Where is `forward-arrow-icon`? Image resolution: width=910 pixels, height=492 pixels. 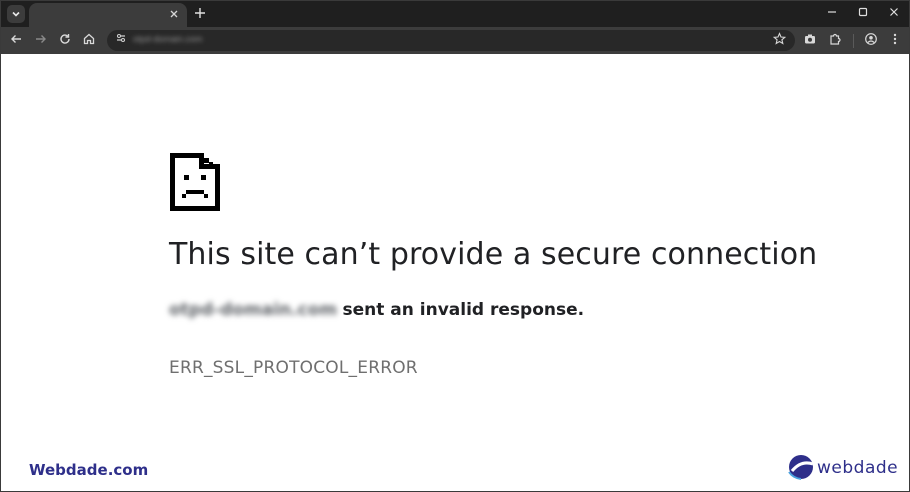
forward-arrow-icon is located at coordinates (41, 41).